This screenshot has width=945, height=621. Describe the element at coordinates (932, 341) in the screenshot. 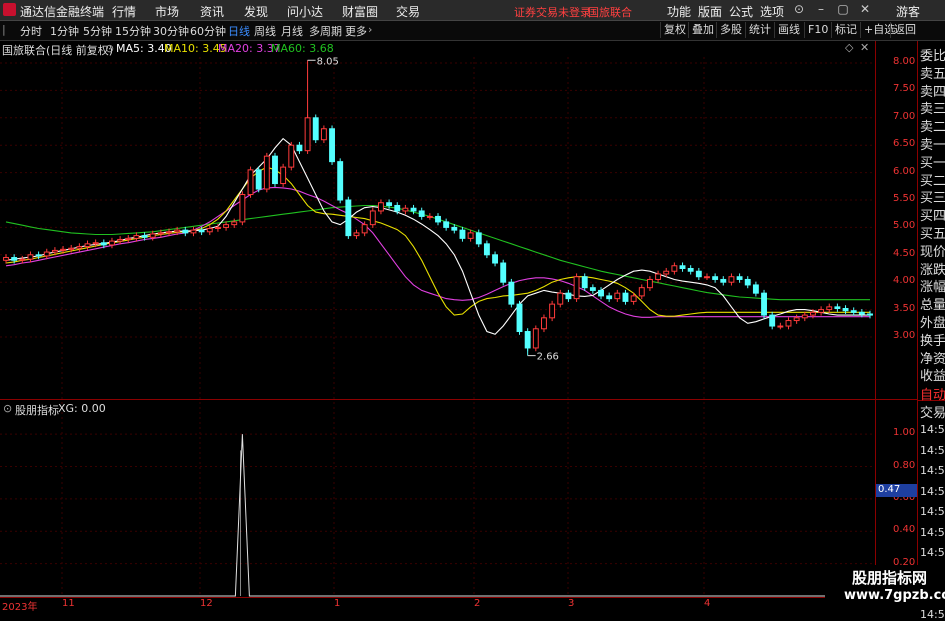

I see `quote-field-label: 换手` at that location.